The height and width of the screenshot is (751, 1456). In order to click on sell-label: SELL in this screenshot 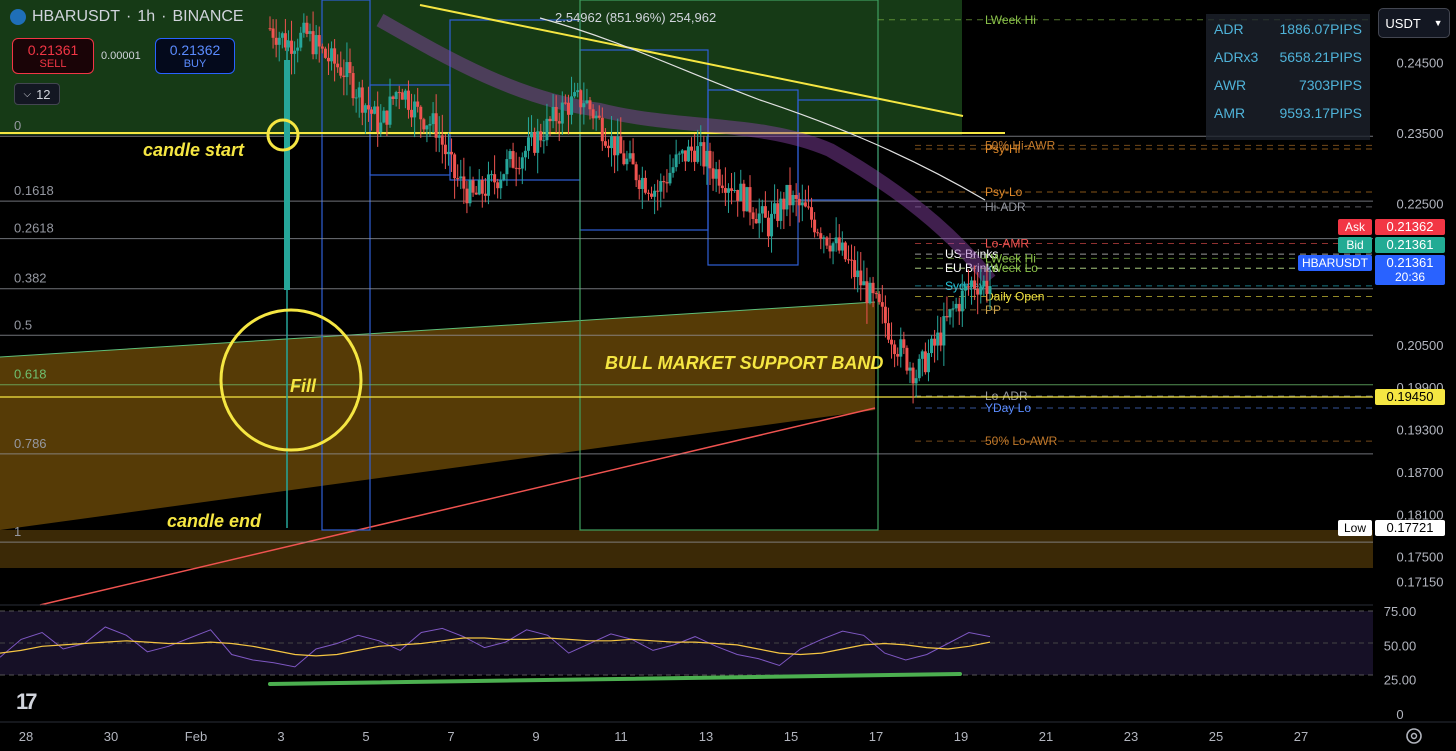, I will do `click(53, 64)`.